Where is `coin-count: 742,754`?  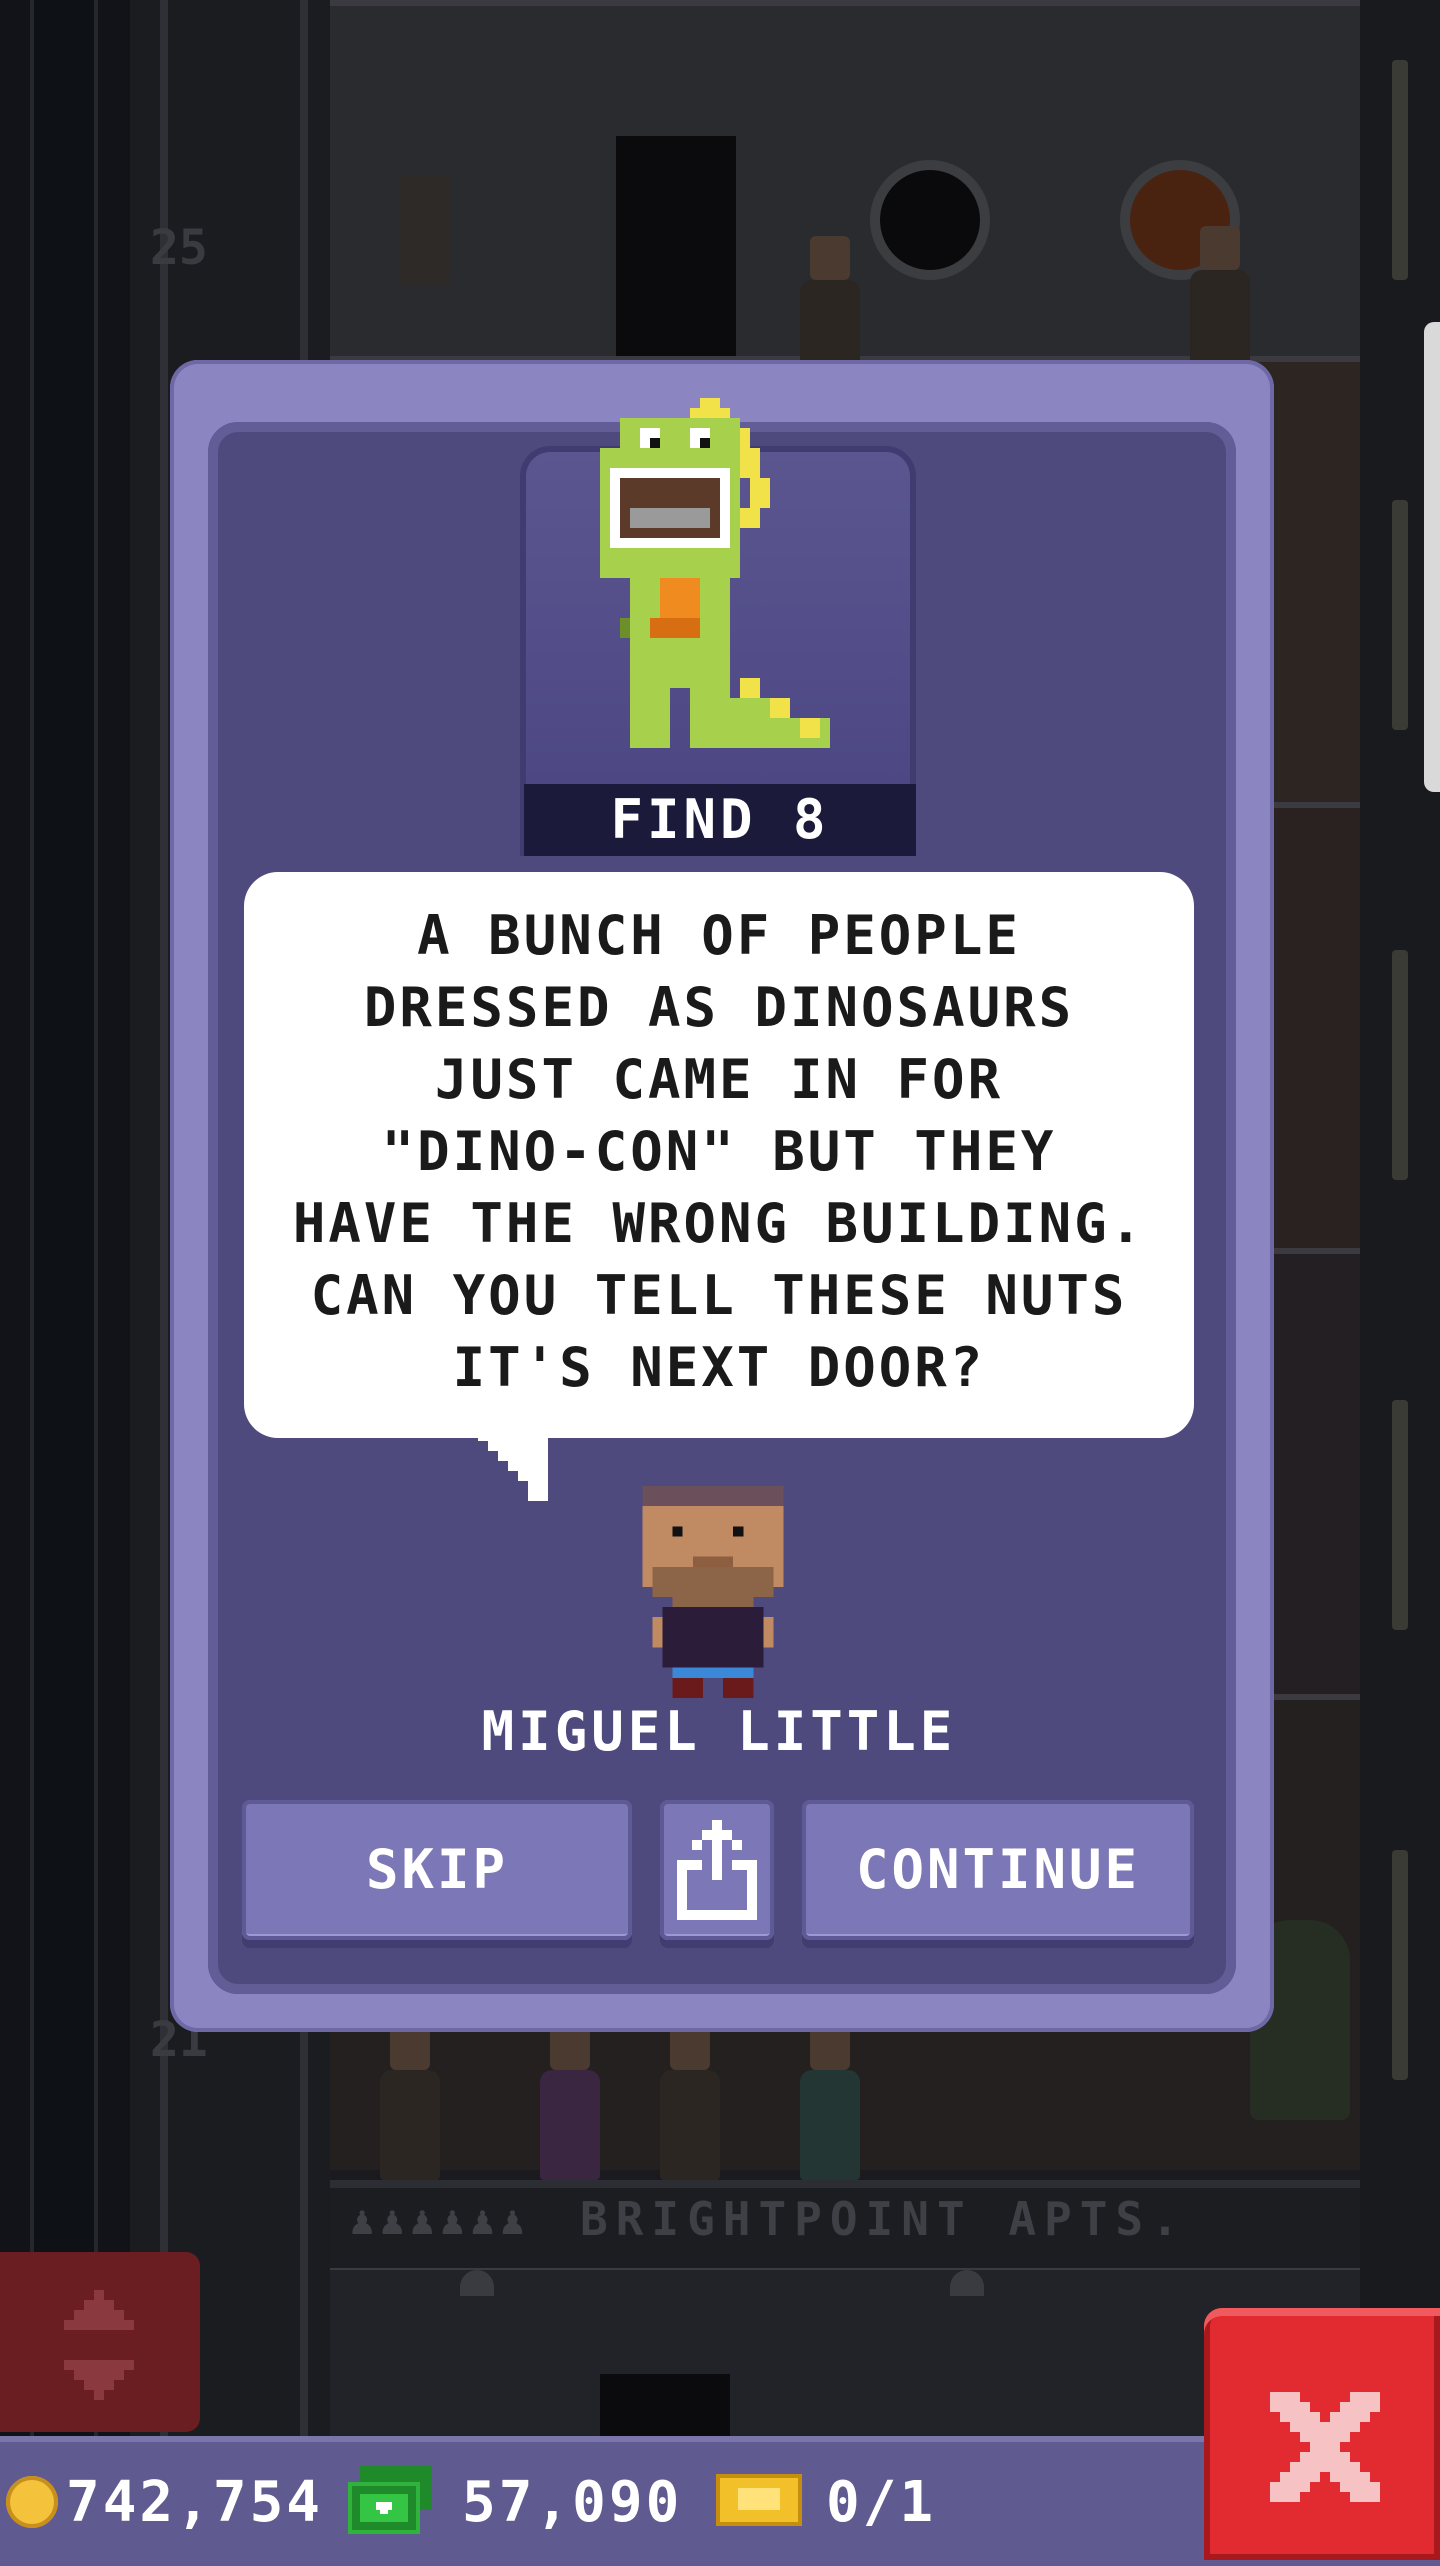 coin-count: 742,754 is located at coordinates (195, 2502).